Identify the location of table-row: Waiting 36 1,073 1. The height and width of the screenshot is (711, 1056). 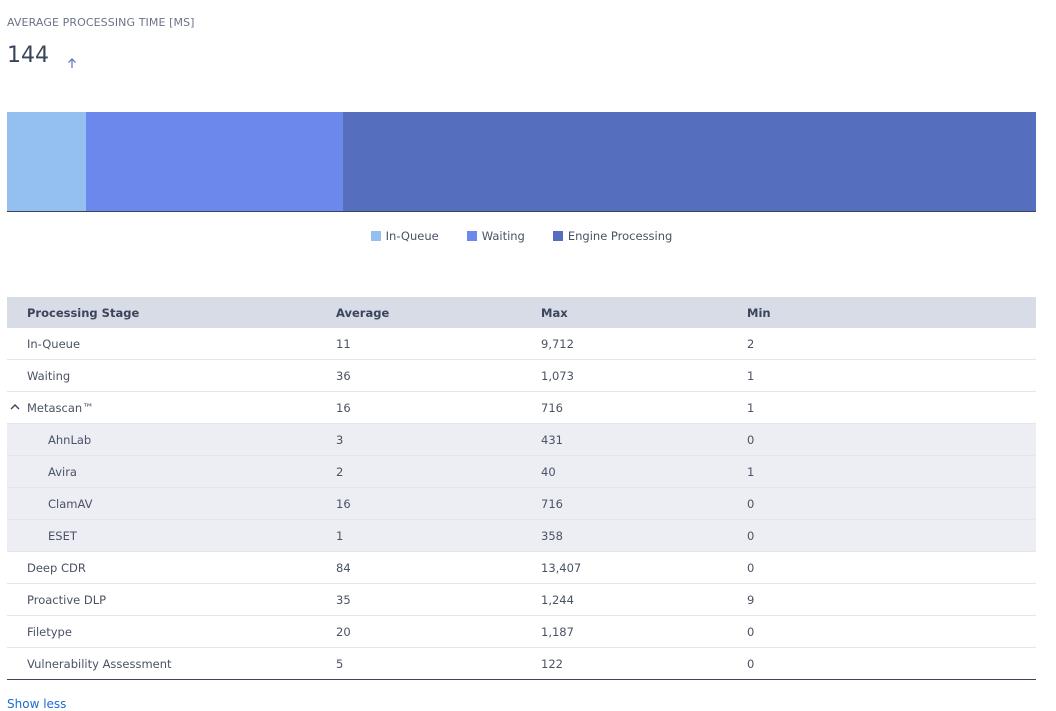
(521, 376).